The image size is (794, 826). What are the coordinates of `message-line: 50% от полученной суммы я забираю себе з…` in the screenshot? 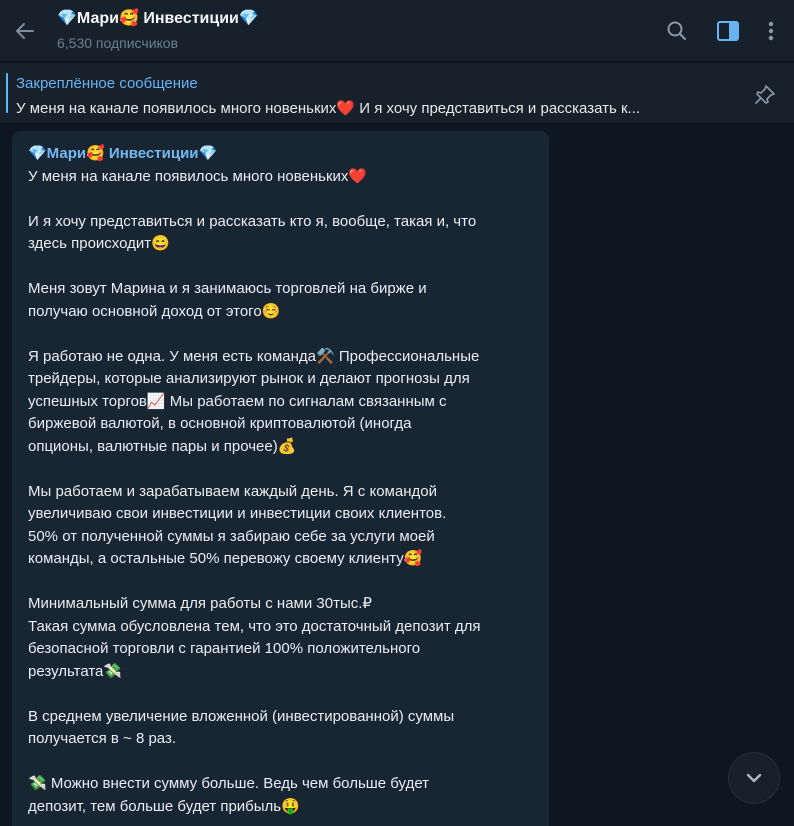 It's located at (231, 536).